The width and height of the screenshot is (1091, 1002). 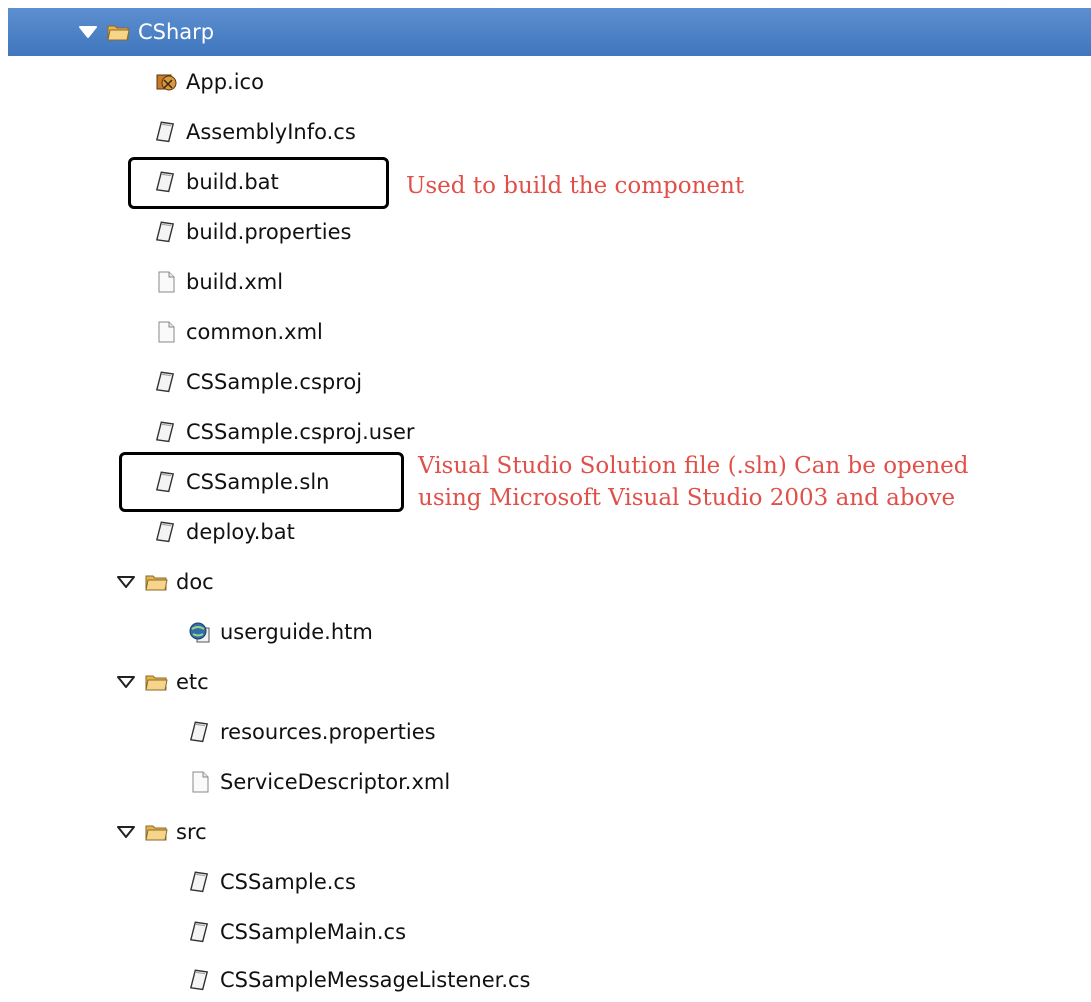 I want to click on tree-item-messagelistener-cs: CSSampleMessageListener.cs, so click(x=359, y=980).